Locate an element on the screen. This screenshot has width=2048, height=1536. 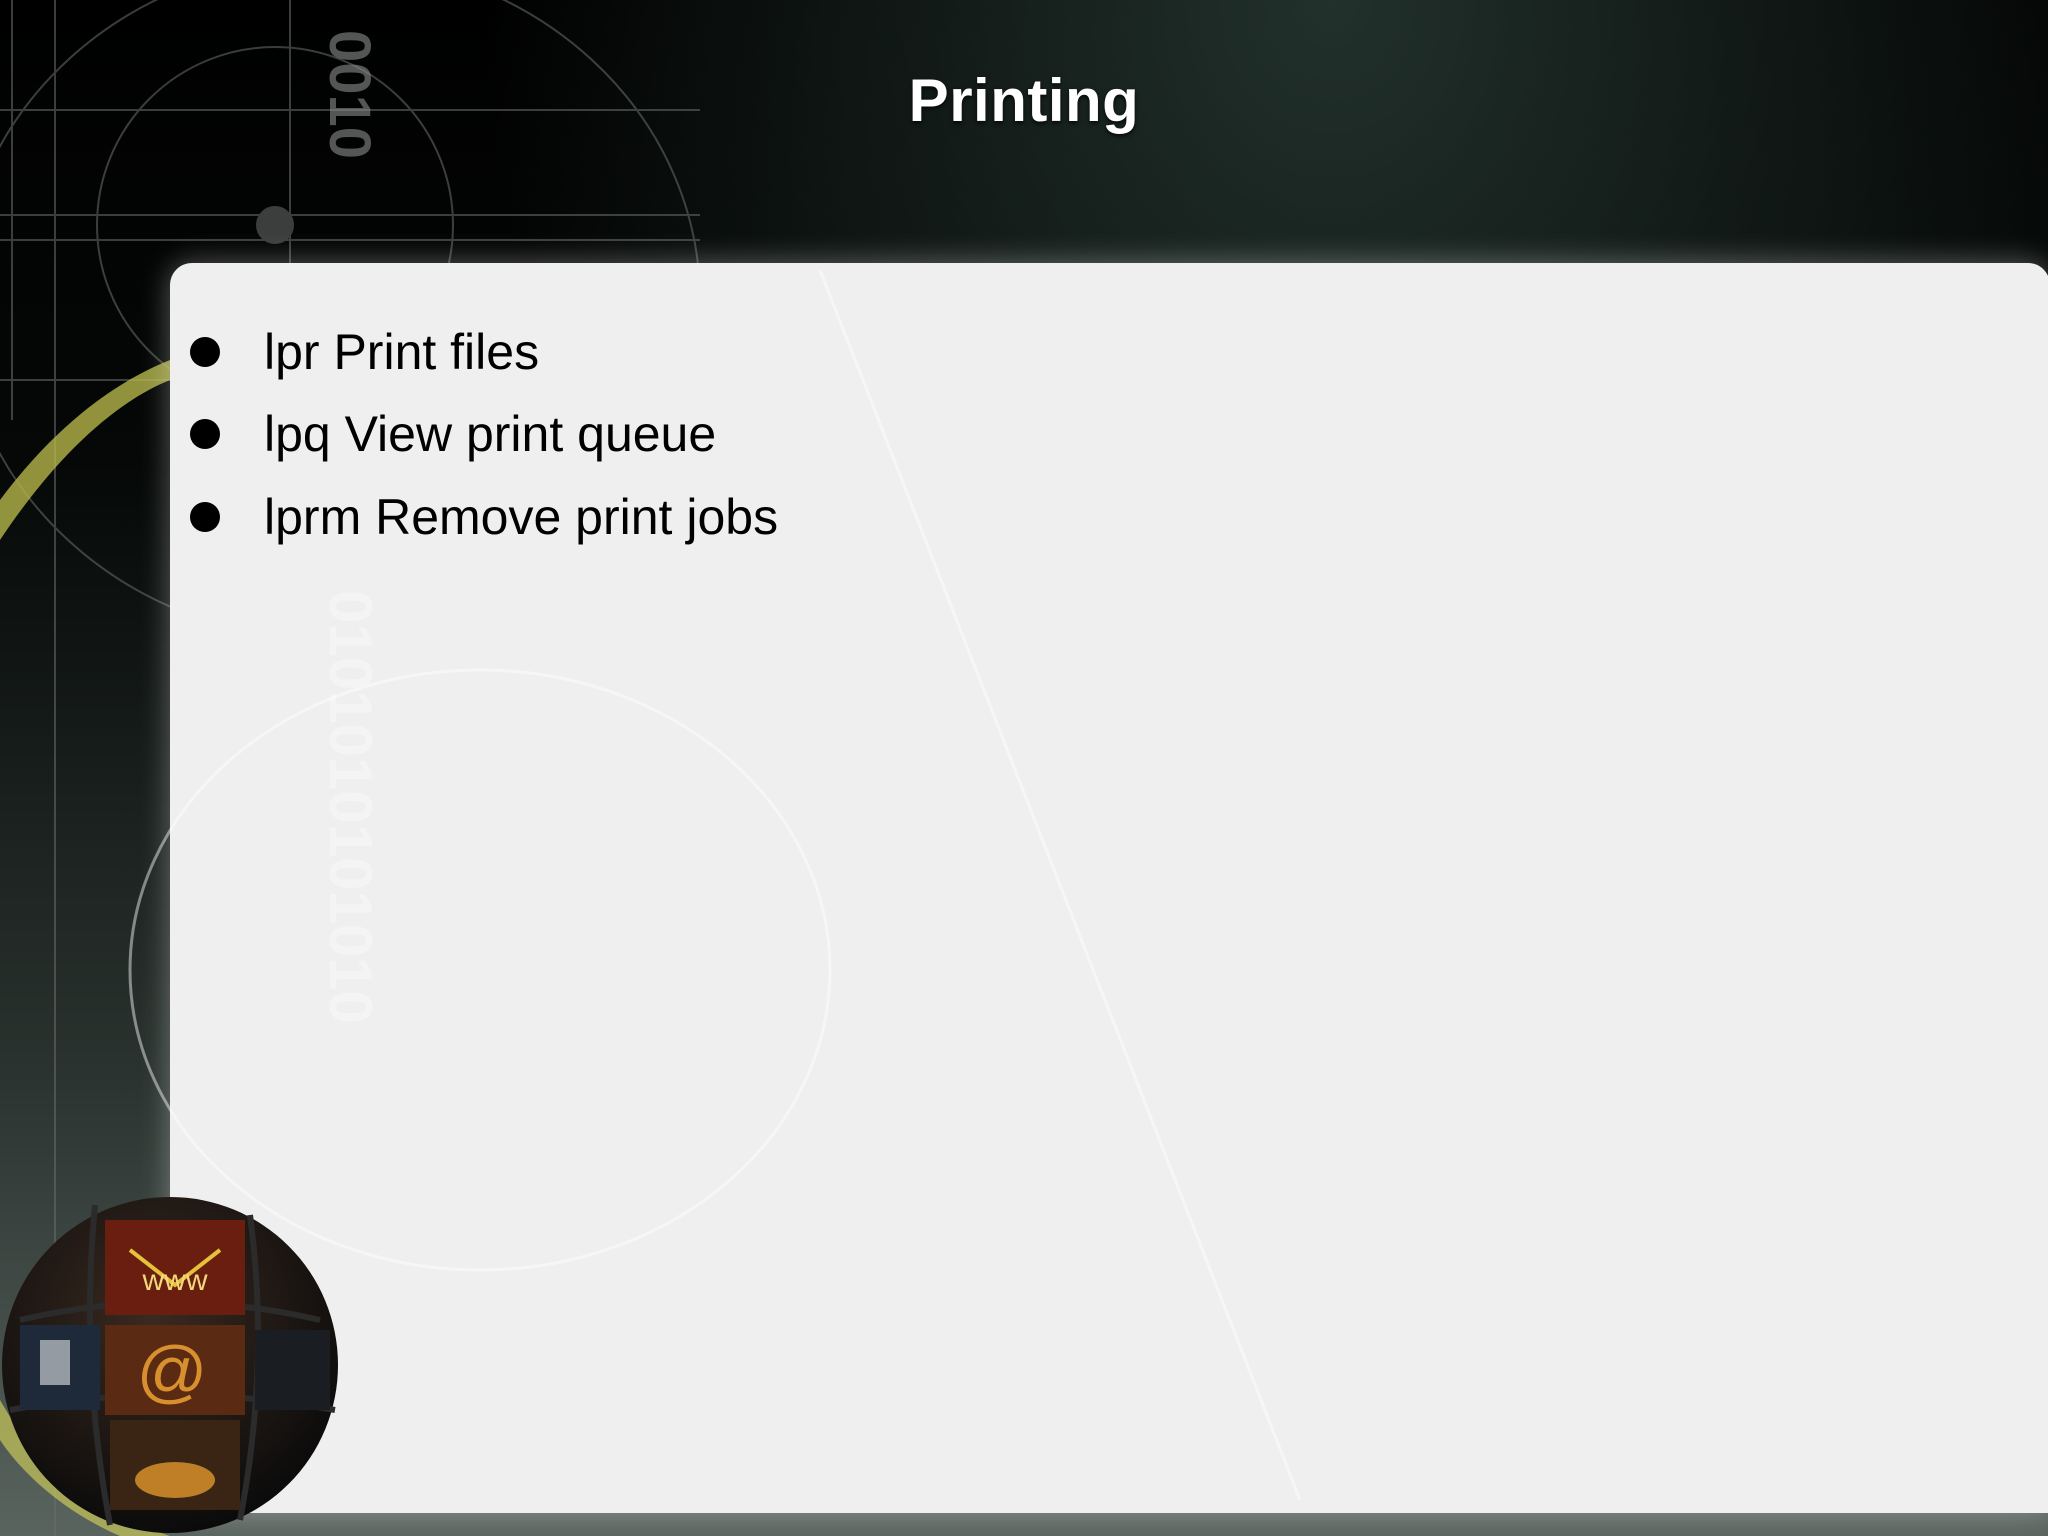
slide-title: Printing is located at coordinates (1024, 100).